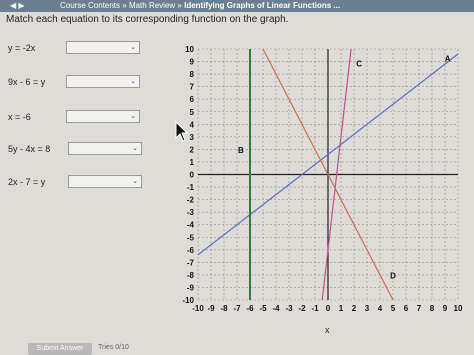  I want to click on y-tick-label: 2, so click(192, 149).